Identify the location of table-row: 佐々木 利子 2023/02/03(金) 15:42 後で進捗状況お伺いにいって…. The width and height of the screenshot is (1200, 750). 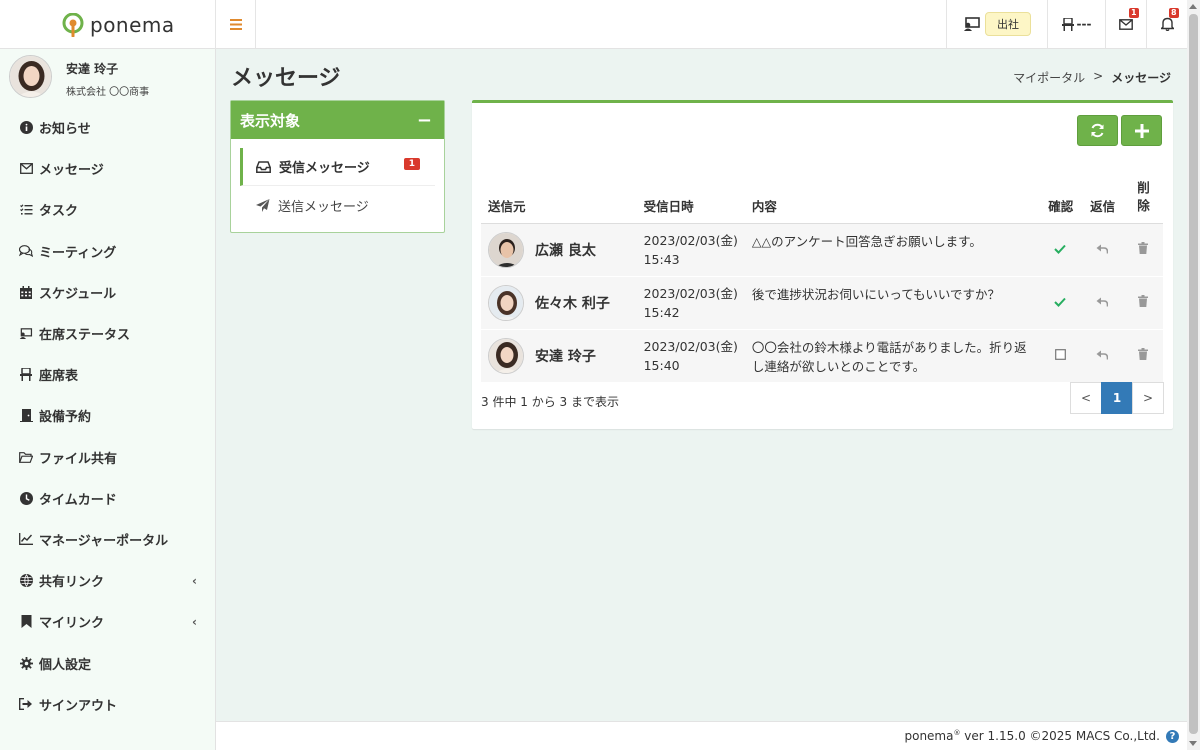
(822, 302).